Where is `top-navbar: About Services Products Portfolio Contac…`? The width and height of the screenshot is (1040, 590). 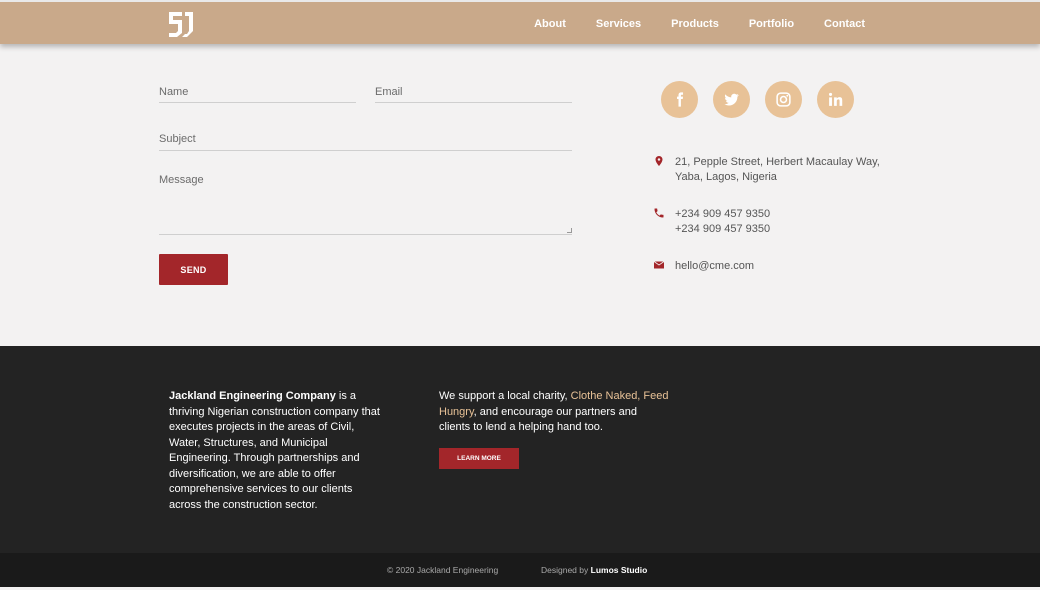
top-navbar: About Services Products Portfolio Contac… is located at coordinates (520, 22).